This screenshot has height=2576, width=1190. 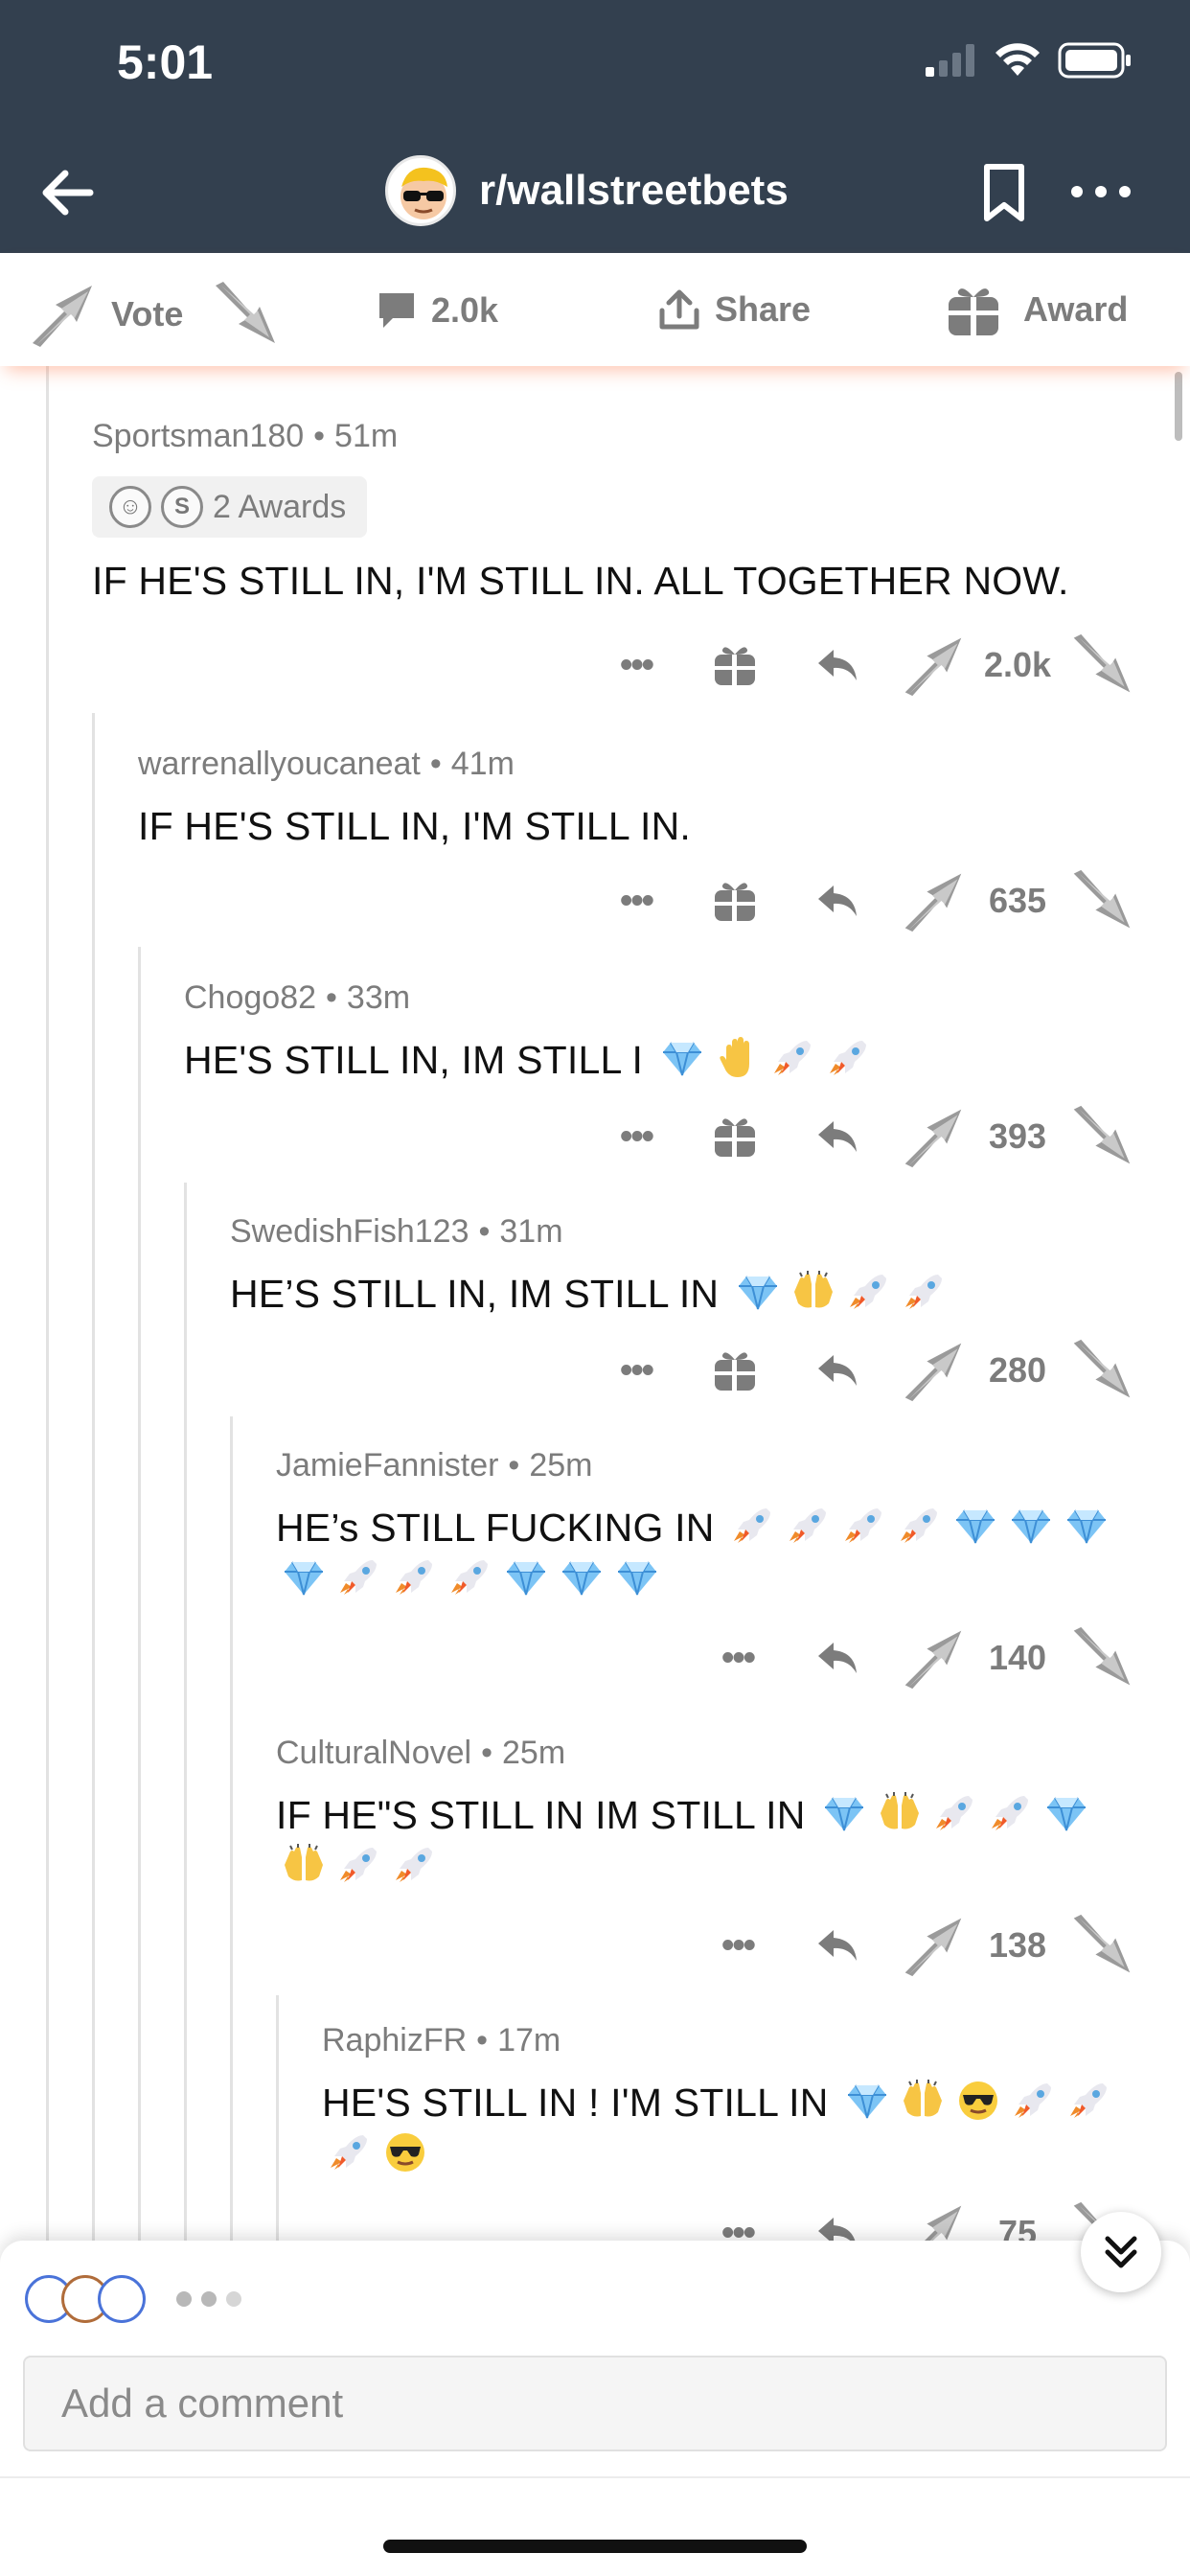 What do you see at coordinates (679, 309) in the screenshot?
I see `share-icon` at bounding box center [679, 309].